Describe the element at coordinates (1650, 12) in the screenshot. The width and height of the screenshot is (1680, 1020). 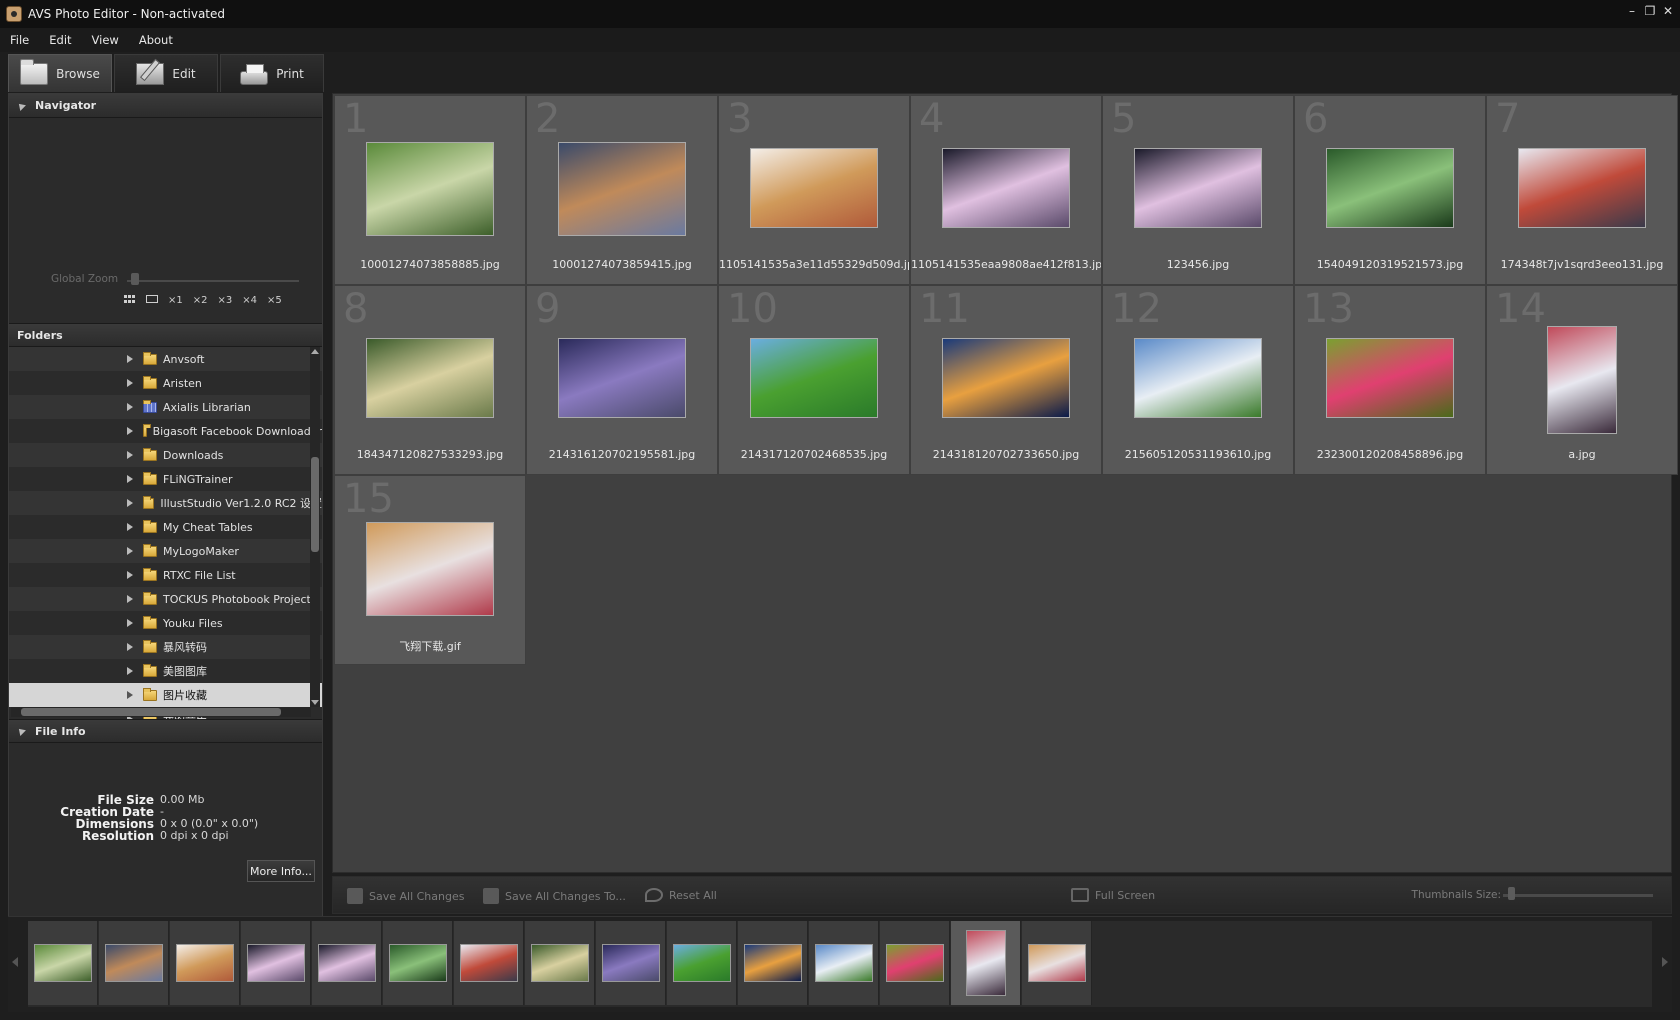
I see `restore-icon: ❐` at that location.